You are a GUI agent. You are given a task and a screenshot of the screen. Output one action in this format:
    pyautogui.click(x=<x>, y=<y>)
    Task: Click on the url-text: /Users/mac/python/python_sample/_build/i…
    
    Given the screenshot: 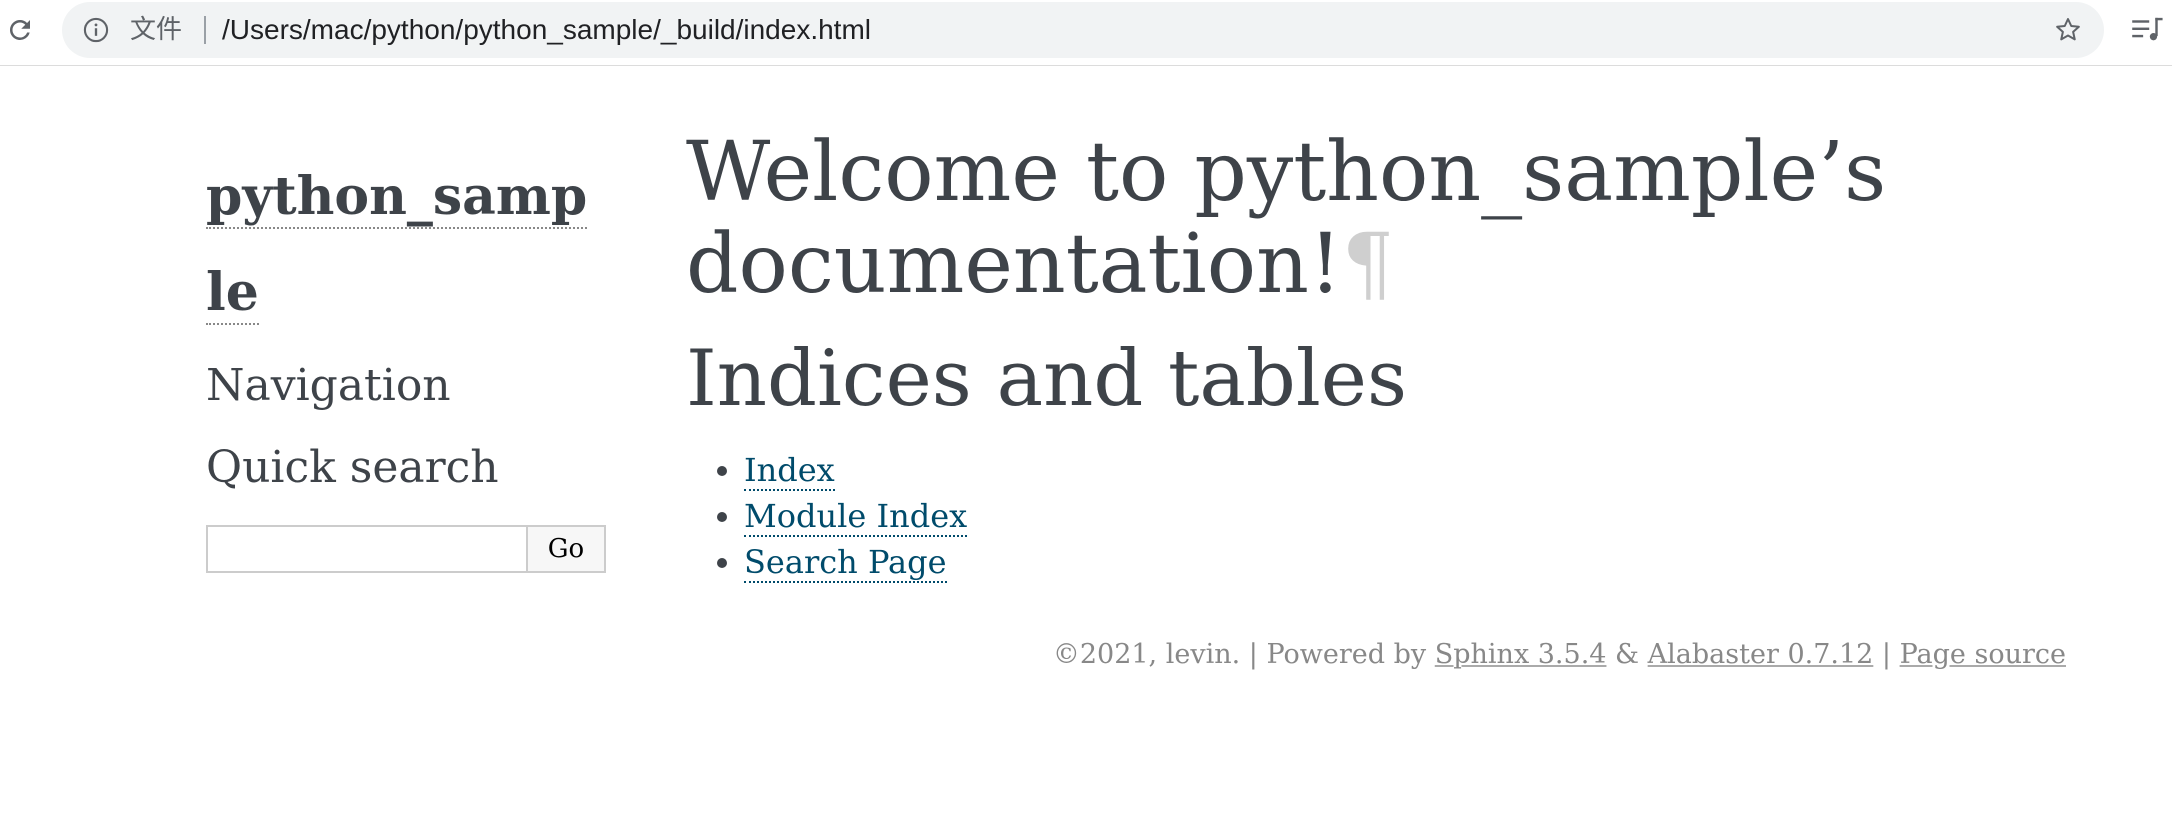 What is the action you would take?
    pyautogui.click(x=546, y=30)
    